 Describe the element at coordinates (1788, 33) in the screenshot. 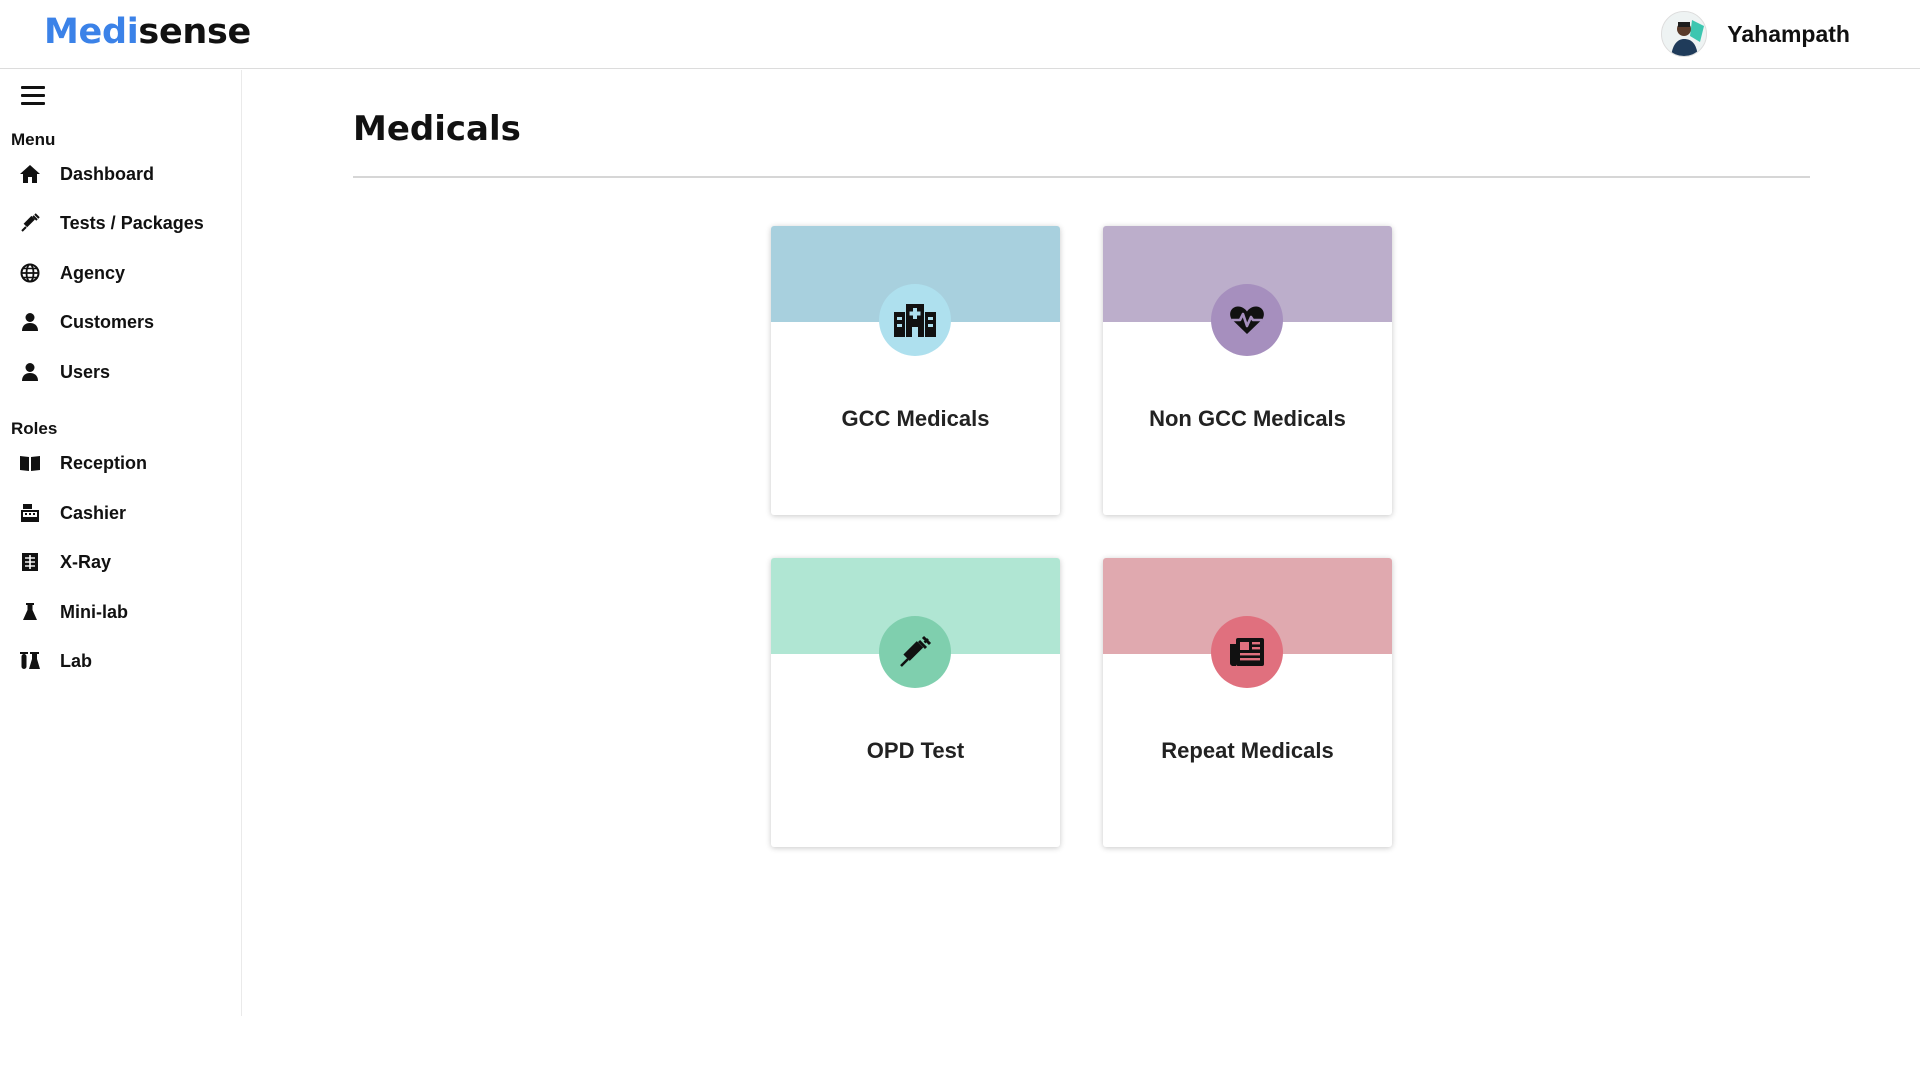

I see `username: Yahampath` at that location.